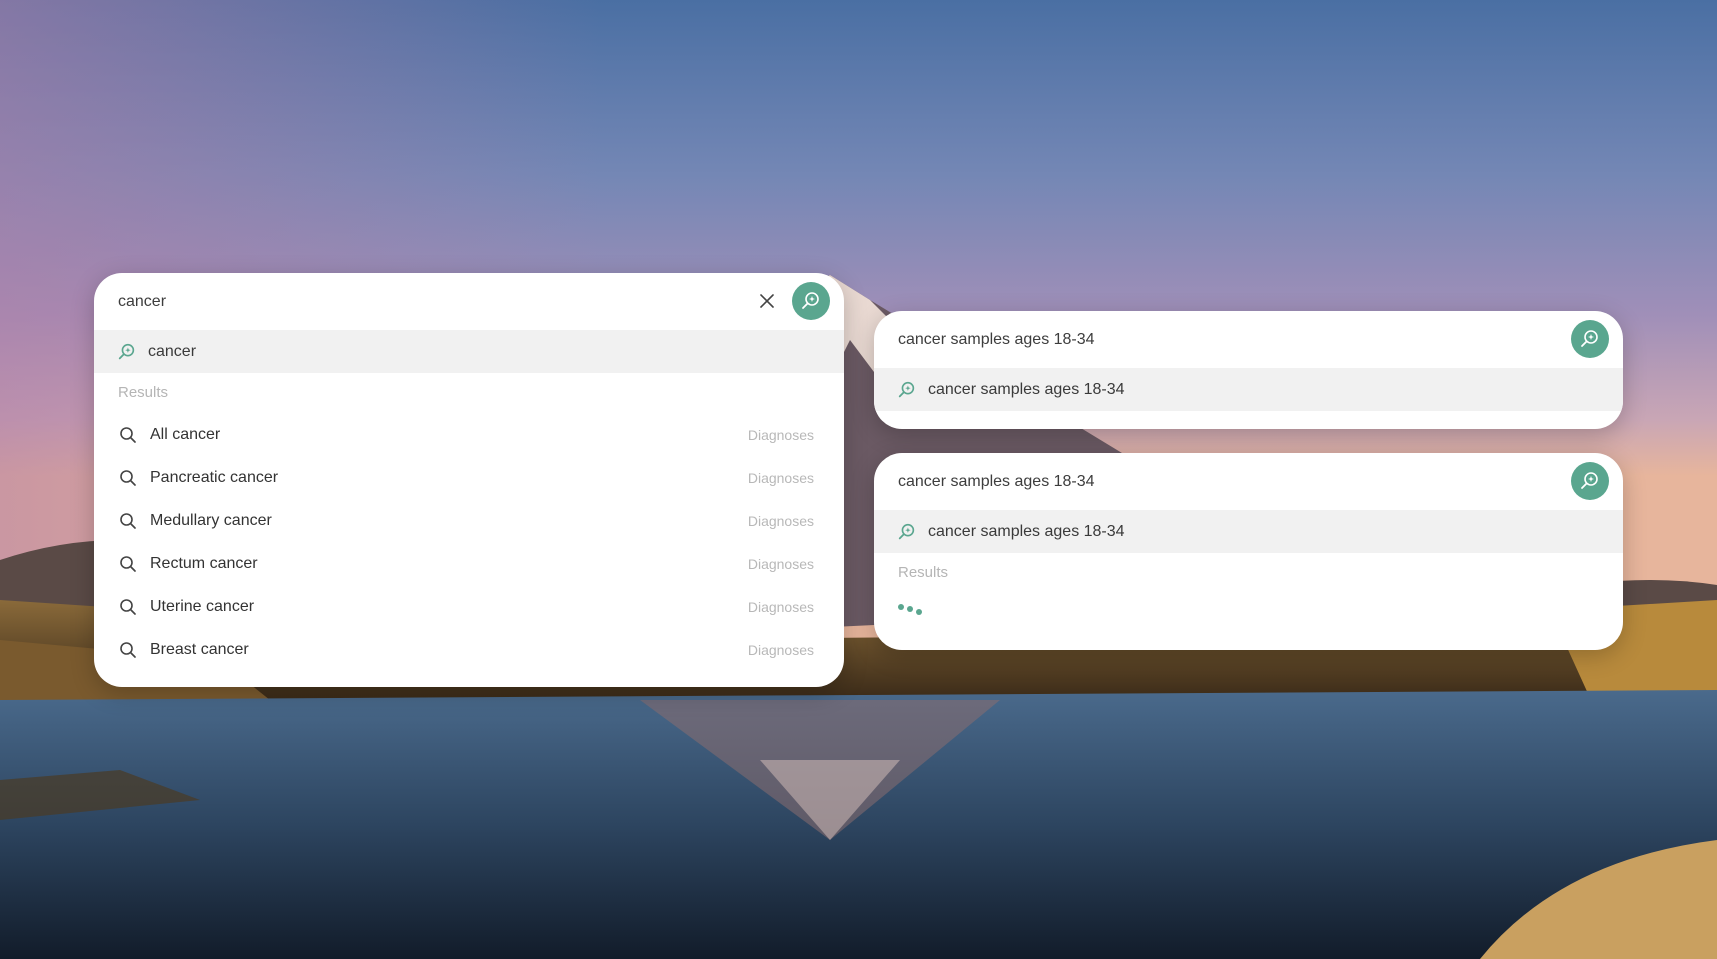 The width and height of the screenshot is (1717, 959). I want to click on result-label: Rectum cancer, so click(204, 563).